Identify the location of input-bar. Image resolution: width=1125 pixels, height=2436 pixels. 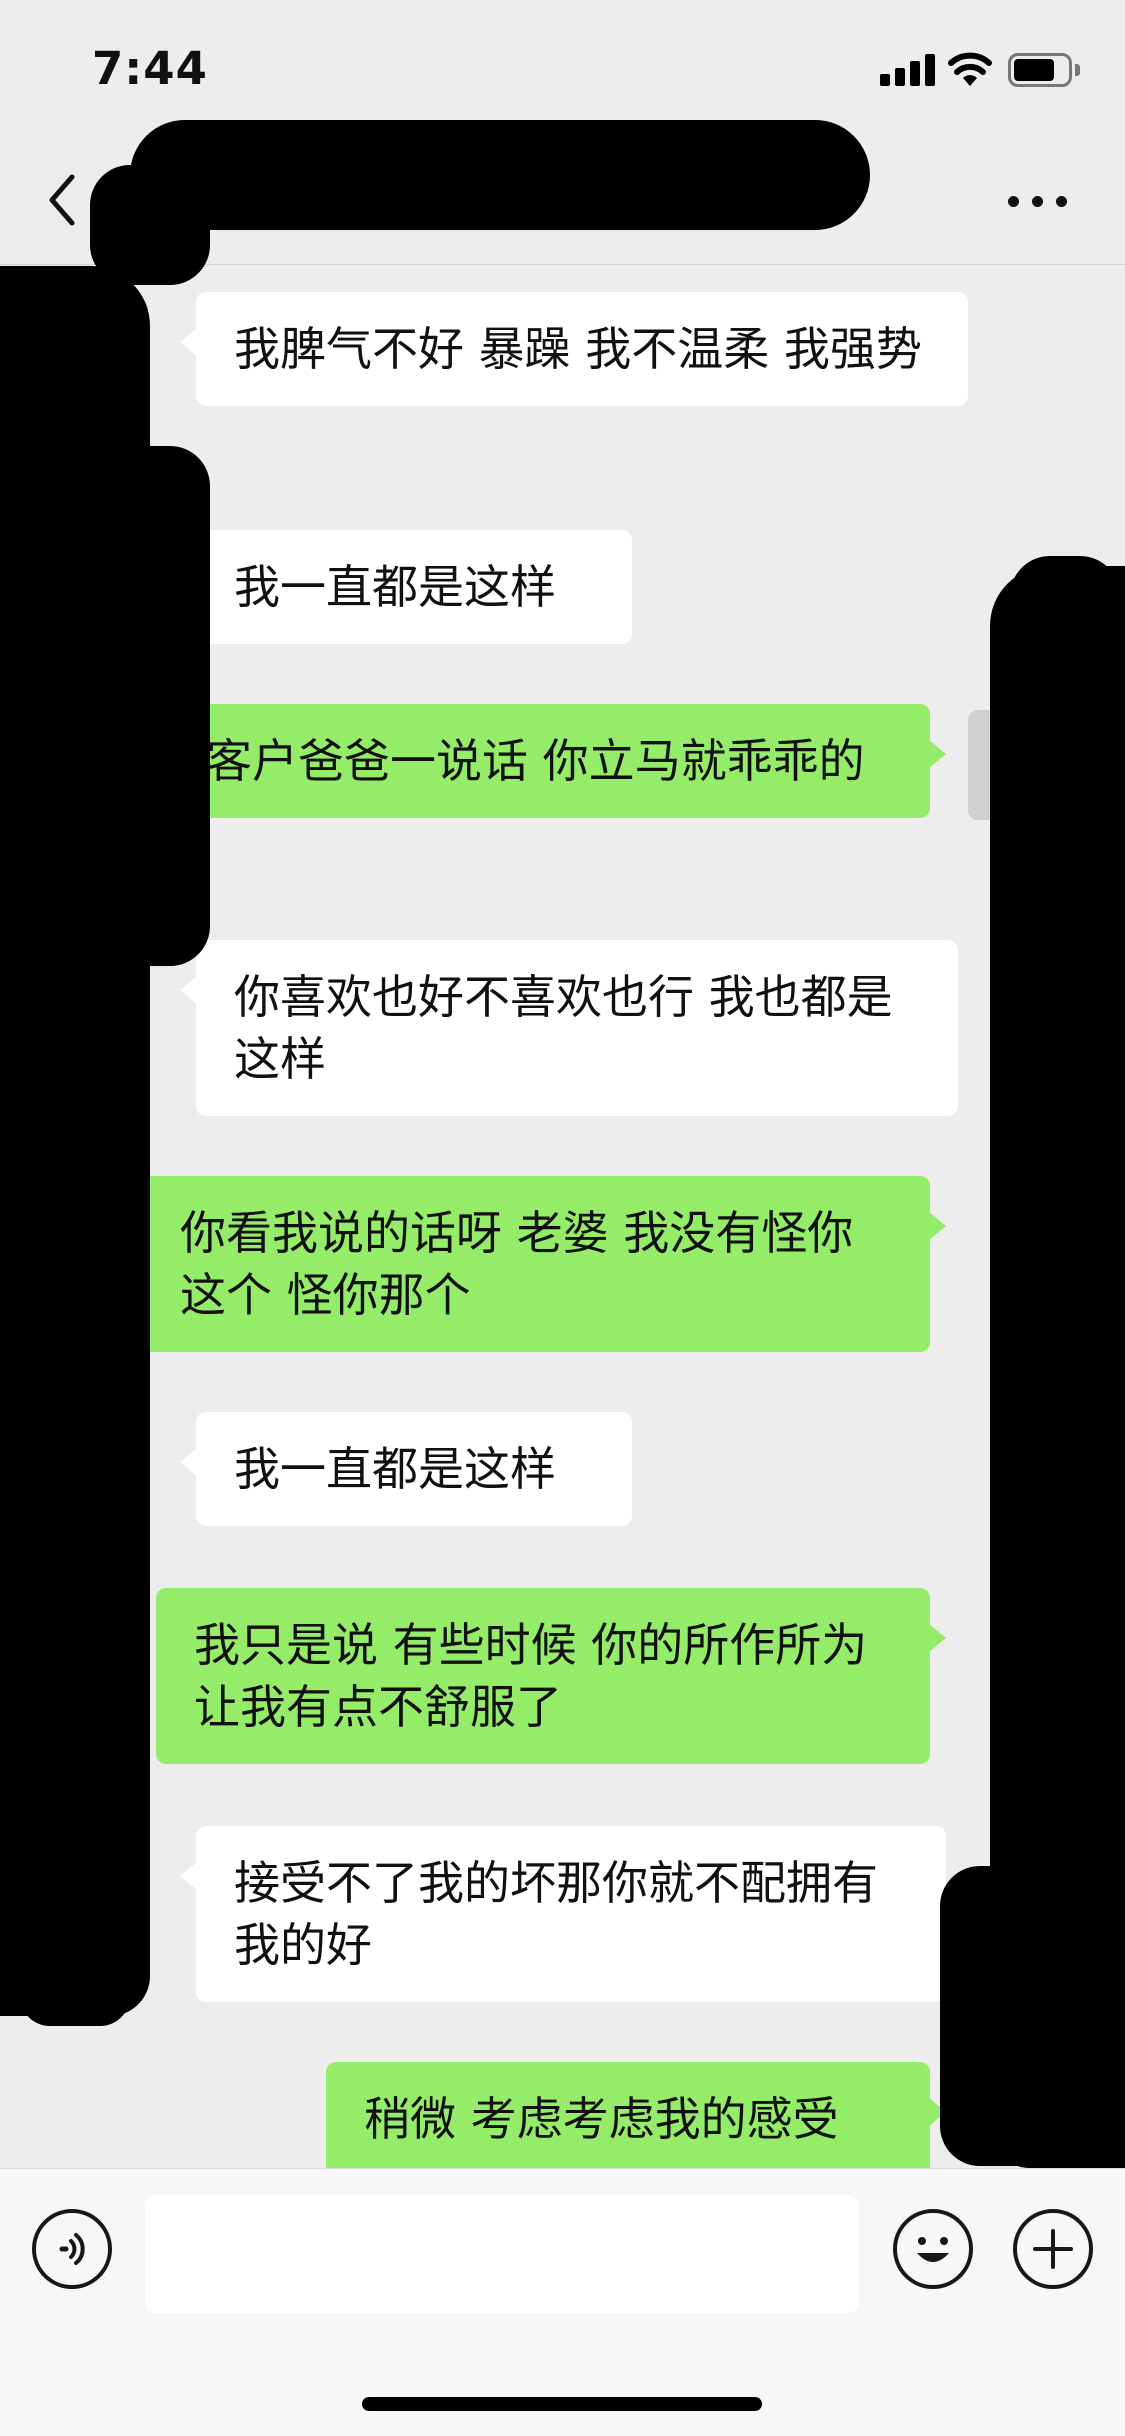
(562, 2302).